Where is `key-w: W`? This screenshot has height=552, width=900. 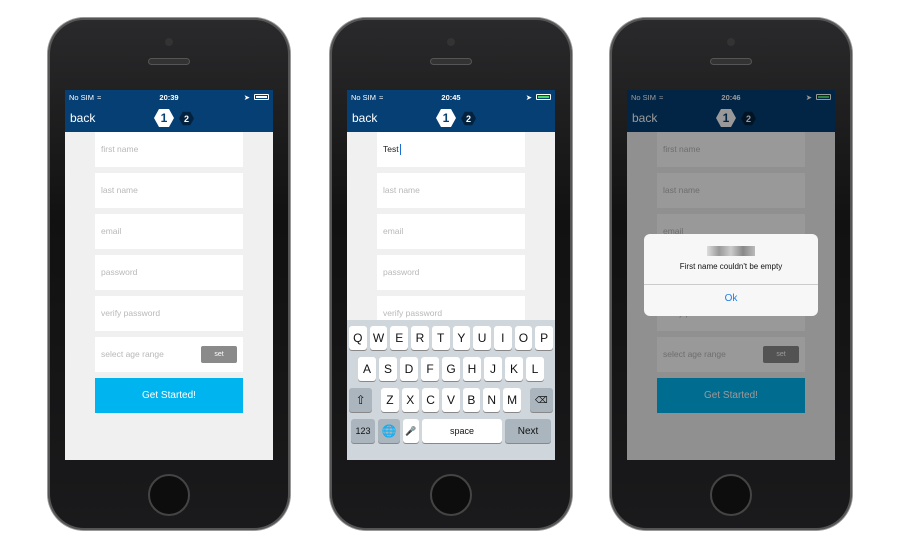 key-w: W is located at coordinates (378, 338).